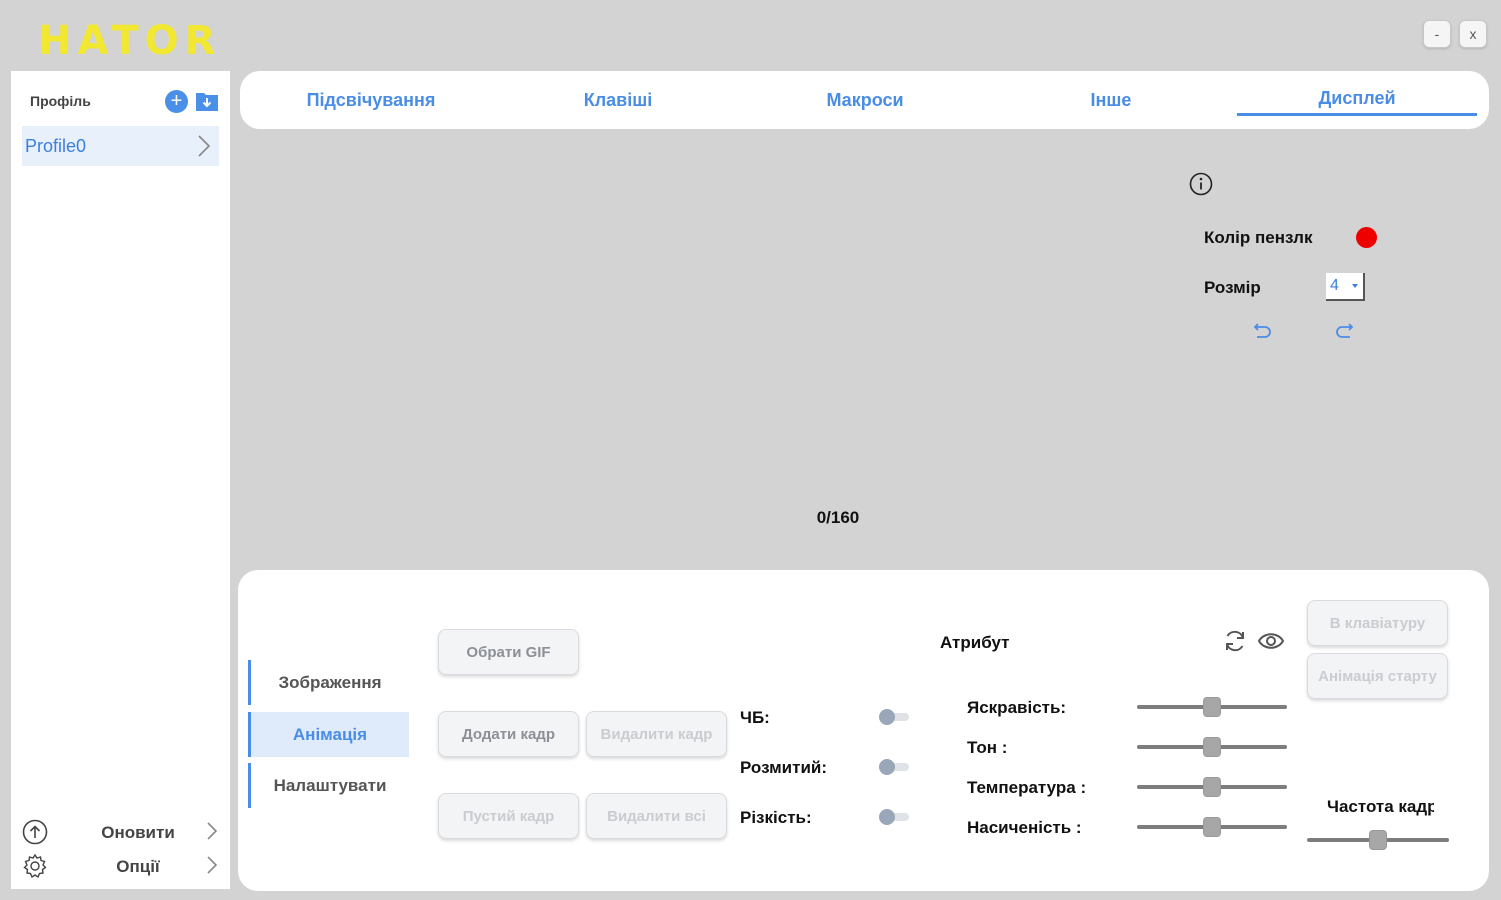  Describe the element at coordinates (656, 816) in the screenshot. I see `delete-all-button: Видалити всі` at that location.